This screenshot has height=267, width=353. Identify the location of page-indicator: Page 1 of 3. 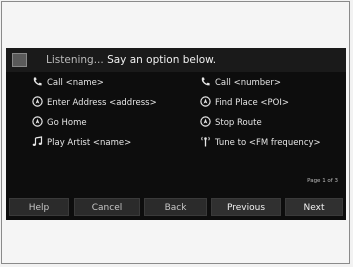
(322, 181).